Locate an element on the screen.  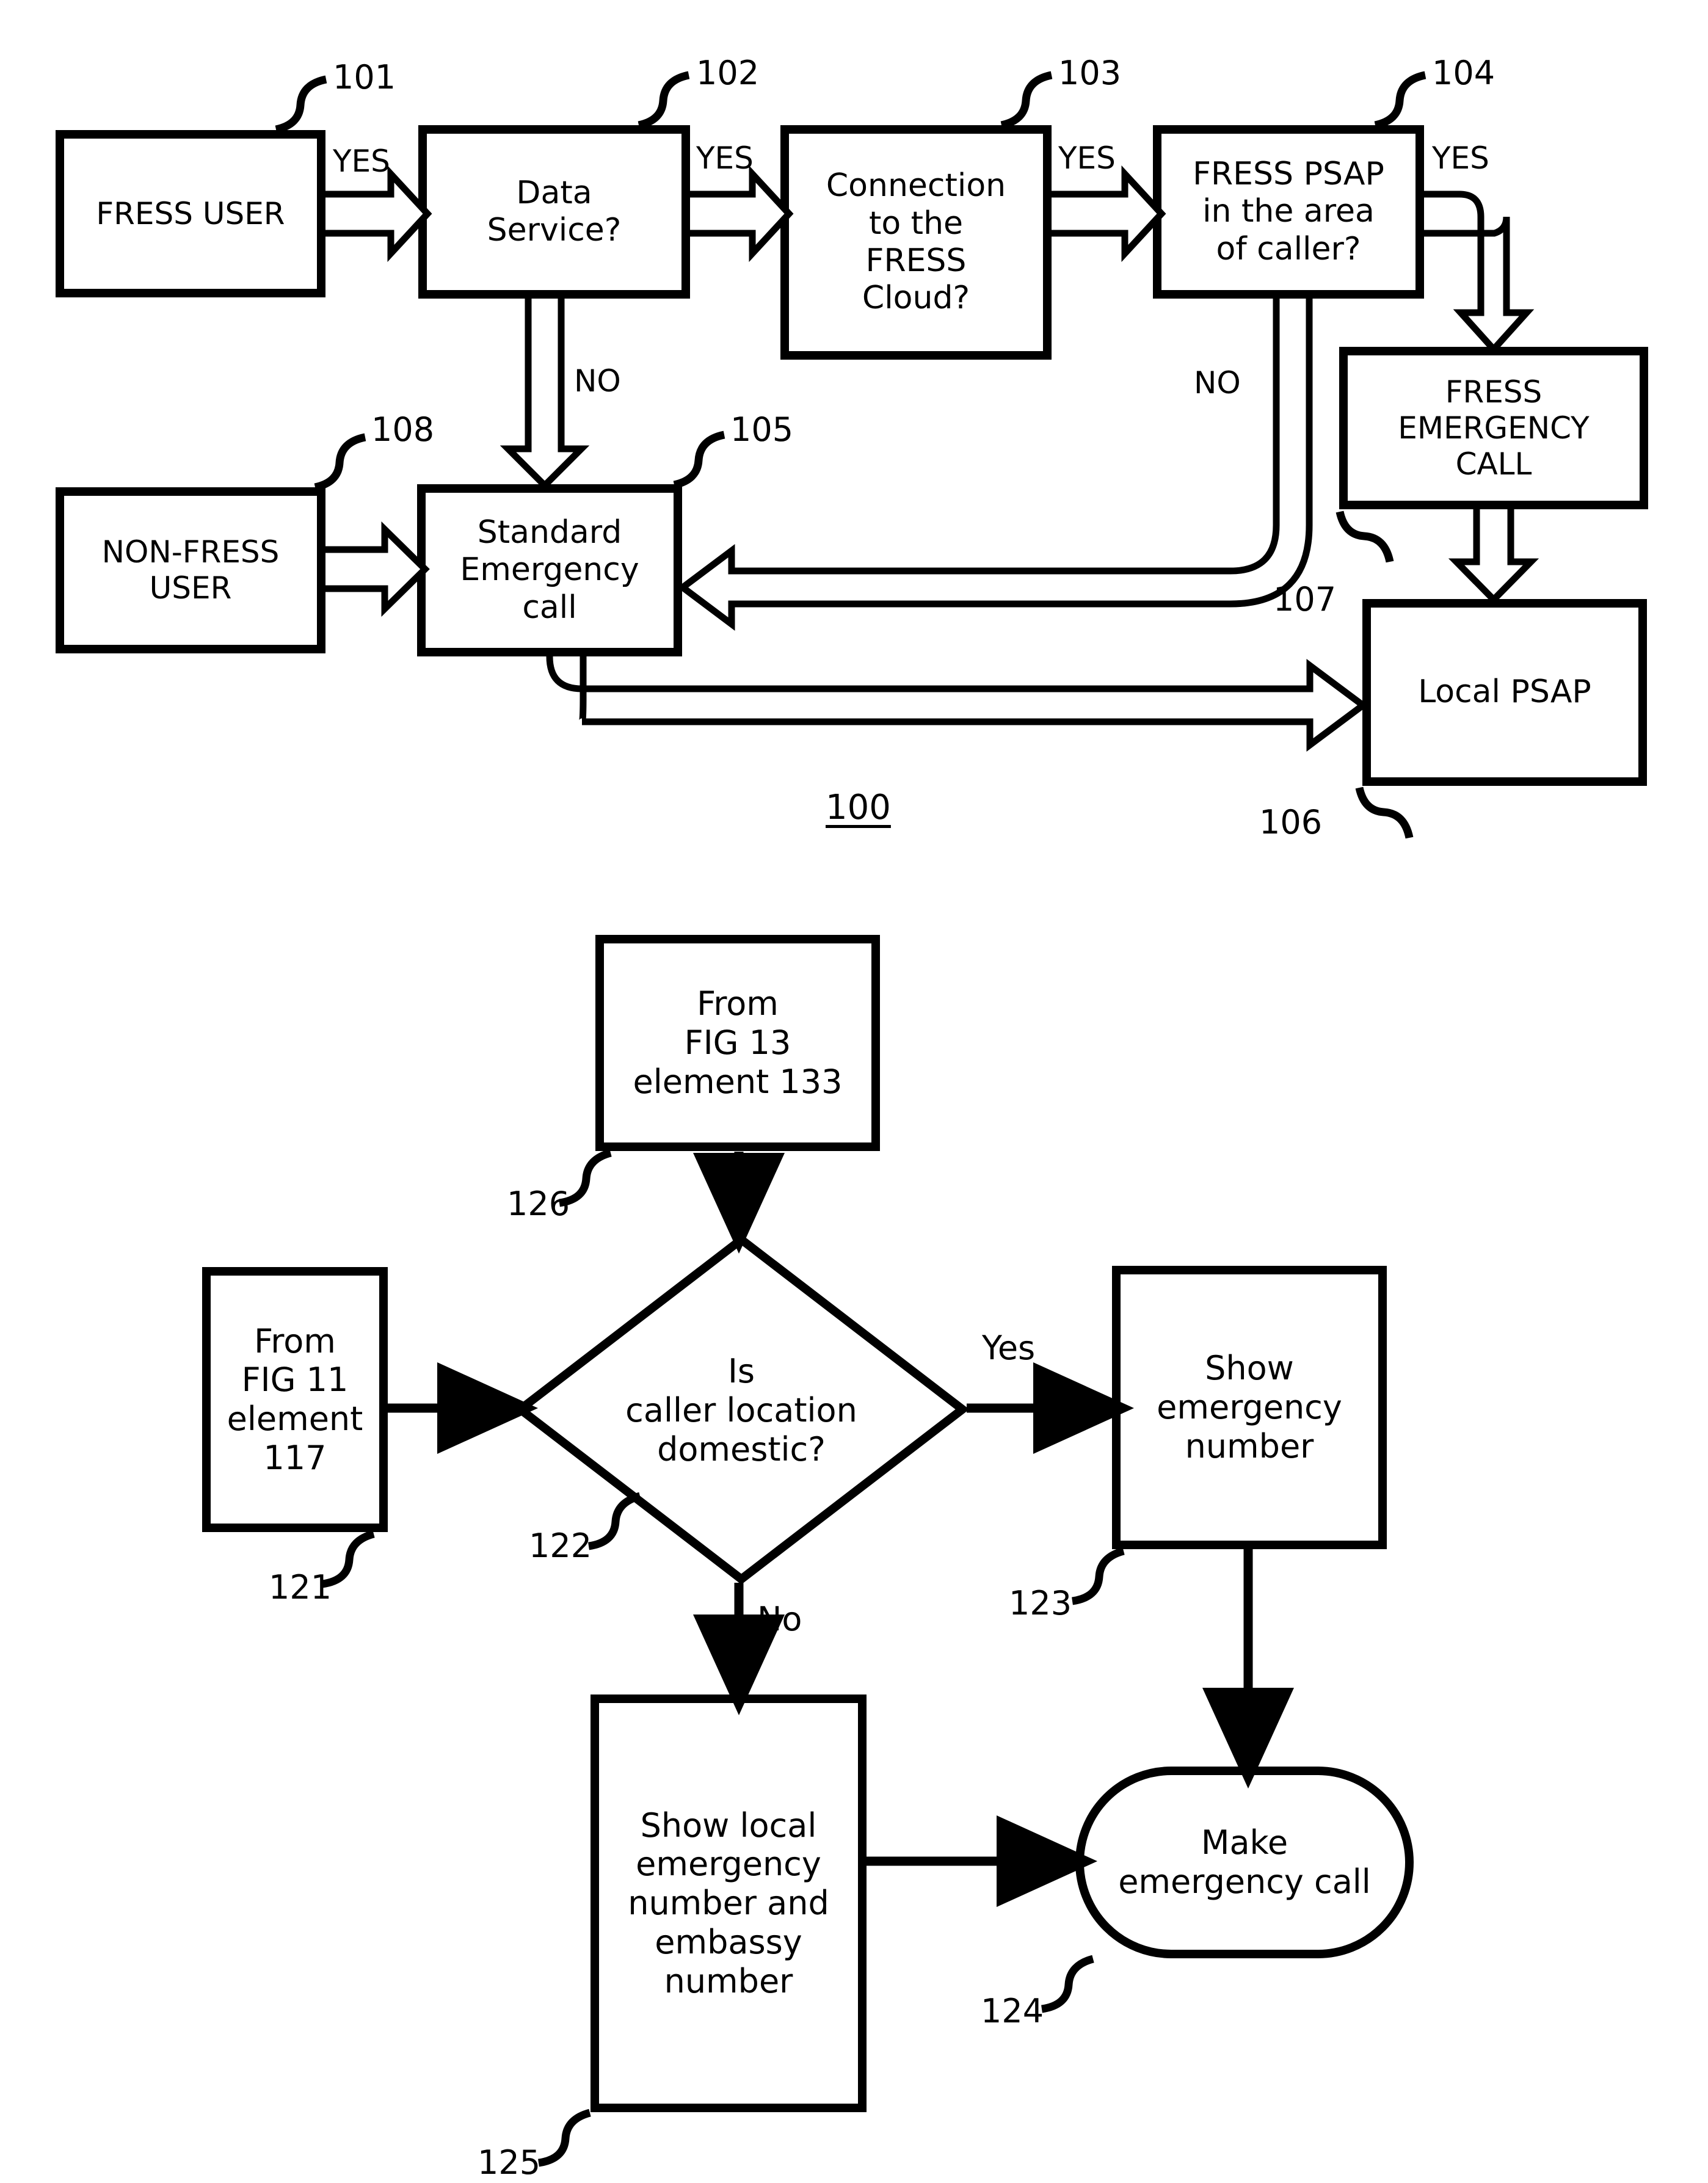
node-make-call-shape is located at coordinates (1245, 1862).